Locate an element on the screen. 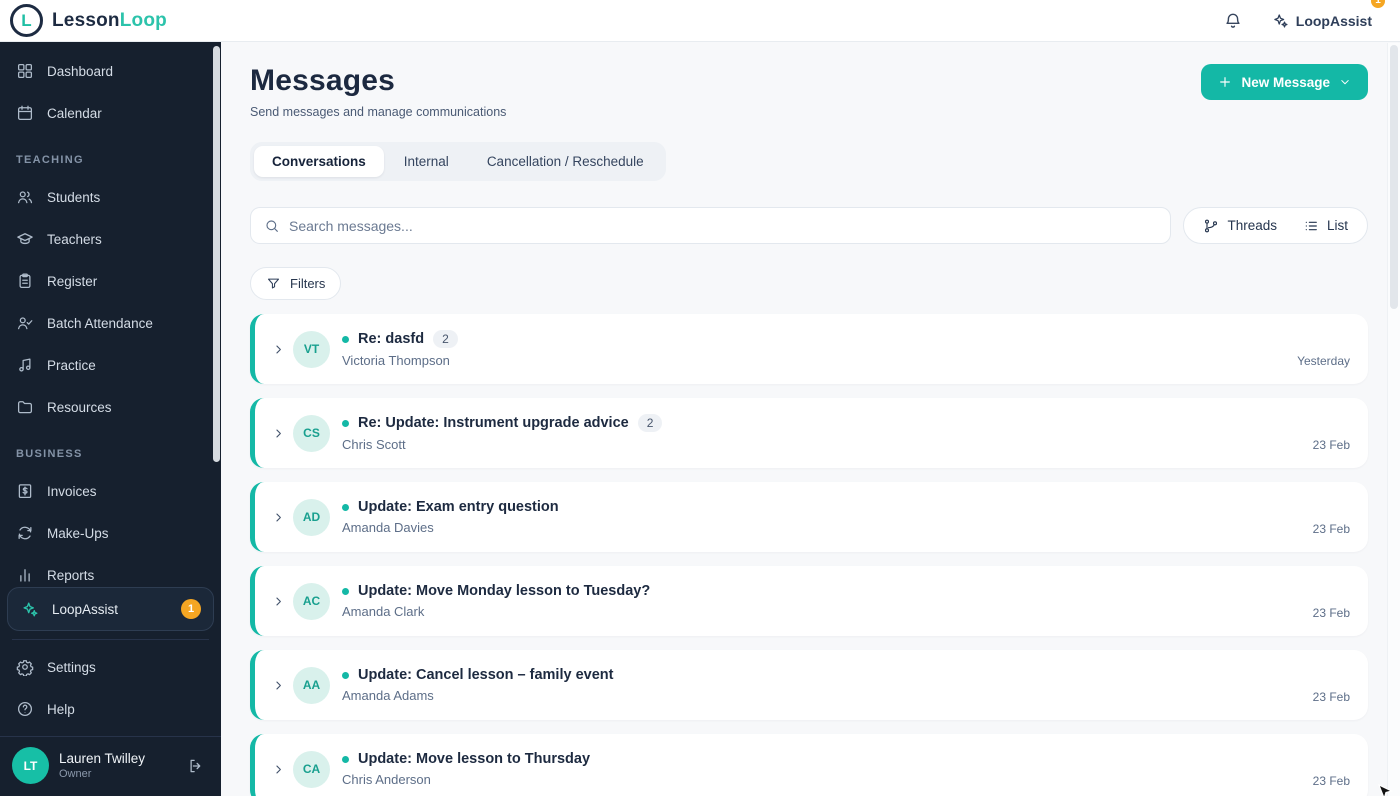 The image size is (1400, 796). invoice-icon is located at coordinates (25, 491).